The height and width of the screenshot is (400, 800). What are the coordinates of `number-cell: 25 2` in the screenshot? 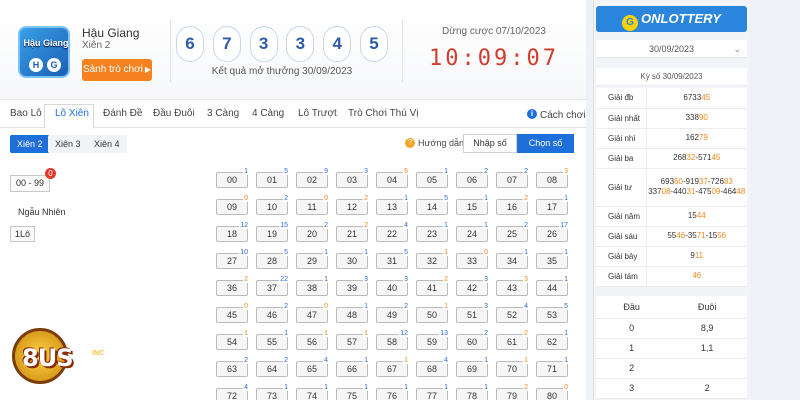 It's located at (512, 232).